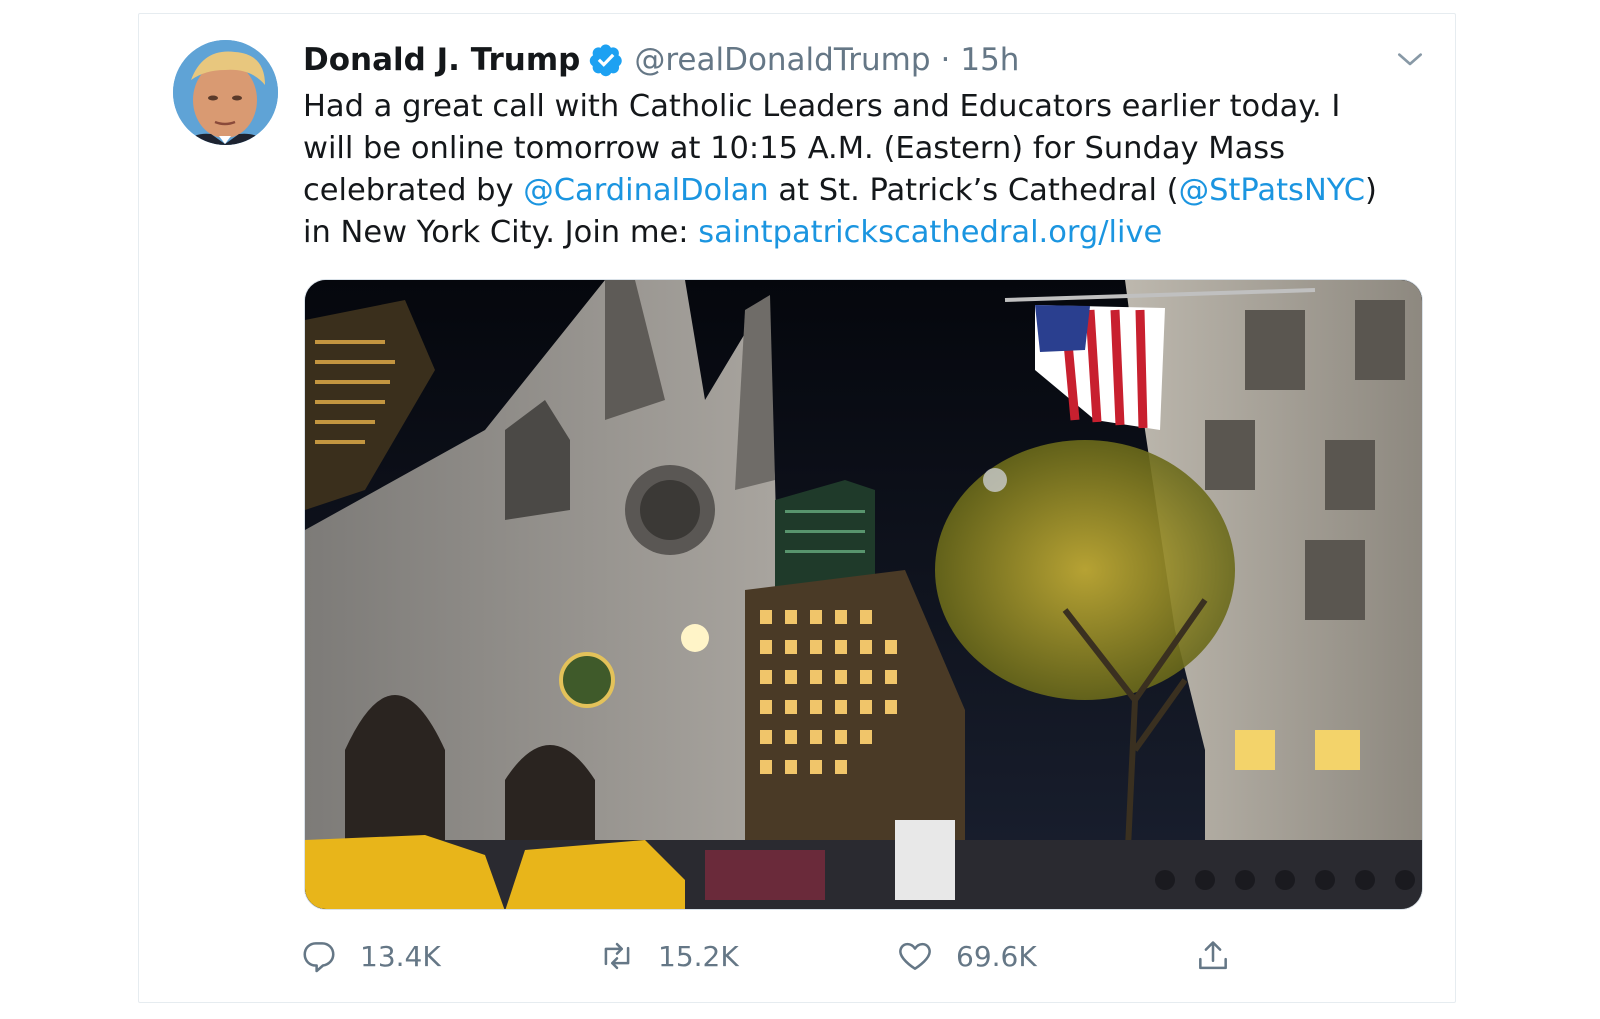 The height and width of the screenshot is (1019, 1600). Describe the element at coordinates (1371, 190) in the screenshot. I see `tweet-text-segment: )` at that location.